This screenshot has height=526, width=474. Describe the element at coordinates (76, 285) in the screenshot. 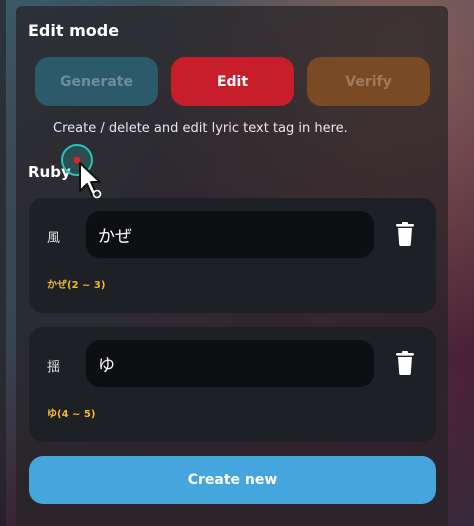

I see `ruby-range-label: かぜ(2 ~ 3)` at that location.